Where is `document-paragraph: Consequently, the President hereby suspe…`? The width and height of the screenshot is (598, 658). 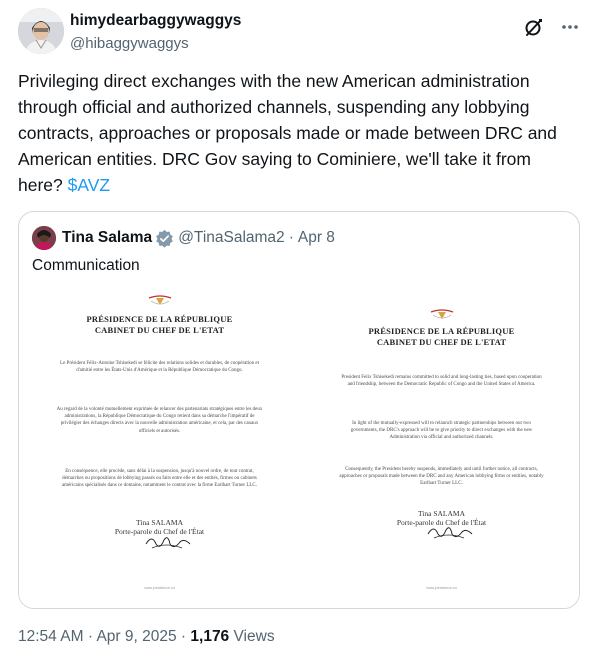
document-paragraph: Consequently, the President hereby suspe… is located at coordinates (441, 477).